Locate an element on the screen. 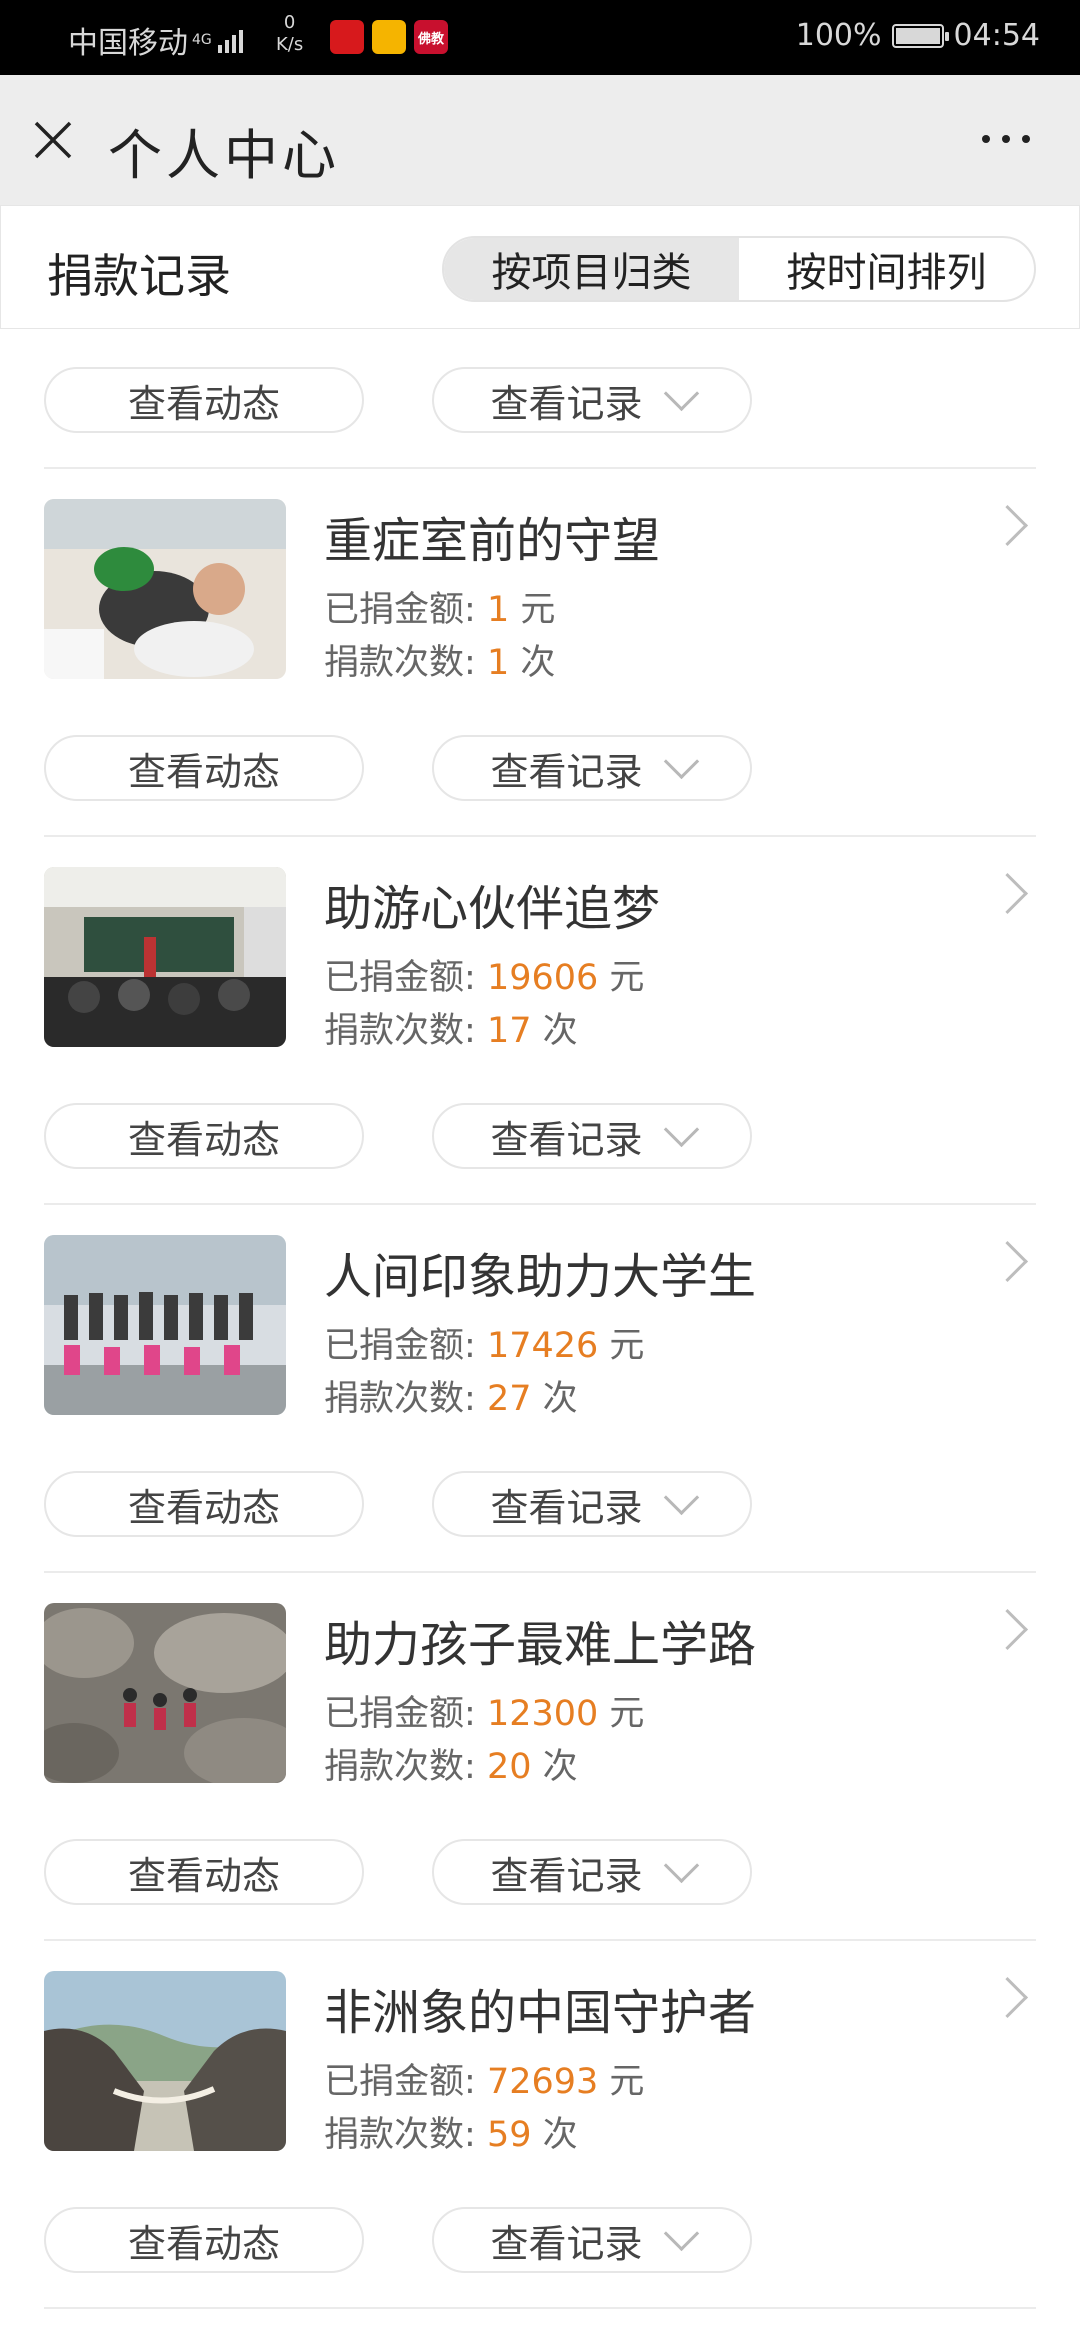 The width and height of the screenshot is (1080, 2340). divider is located at coordinates (540, 2308).